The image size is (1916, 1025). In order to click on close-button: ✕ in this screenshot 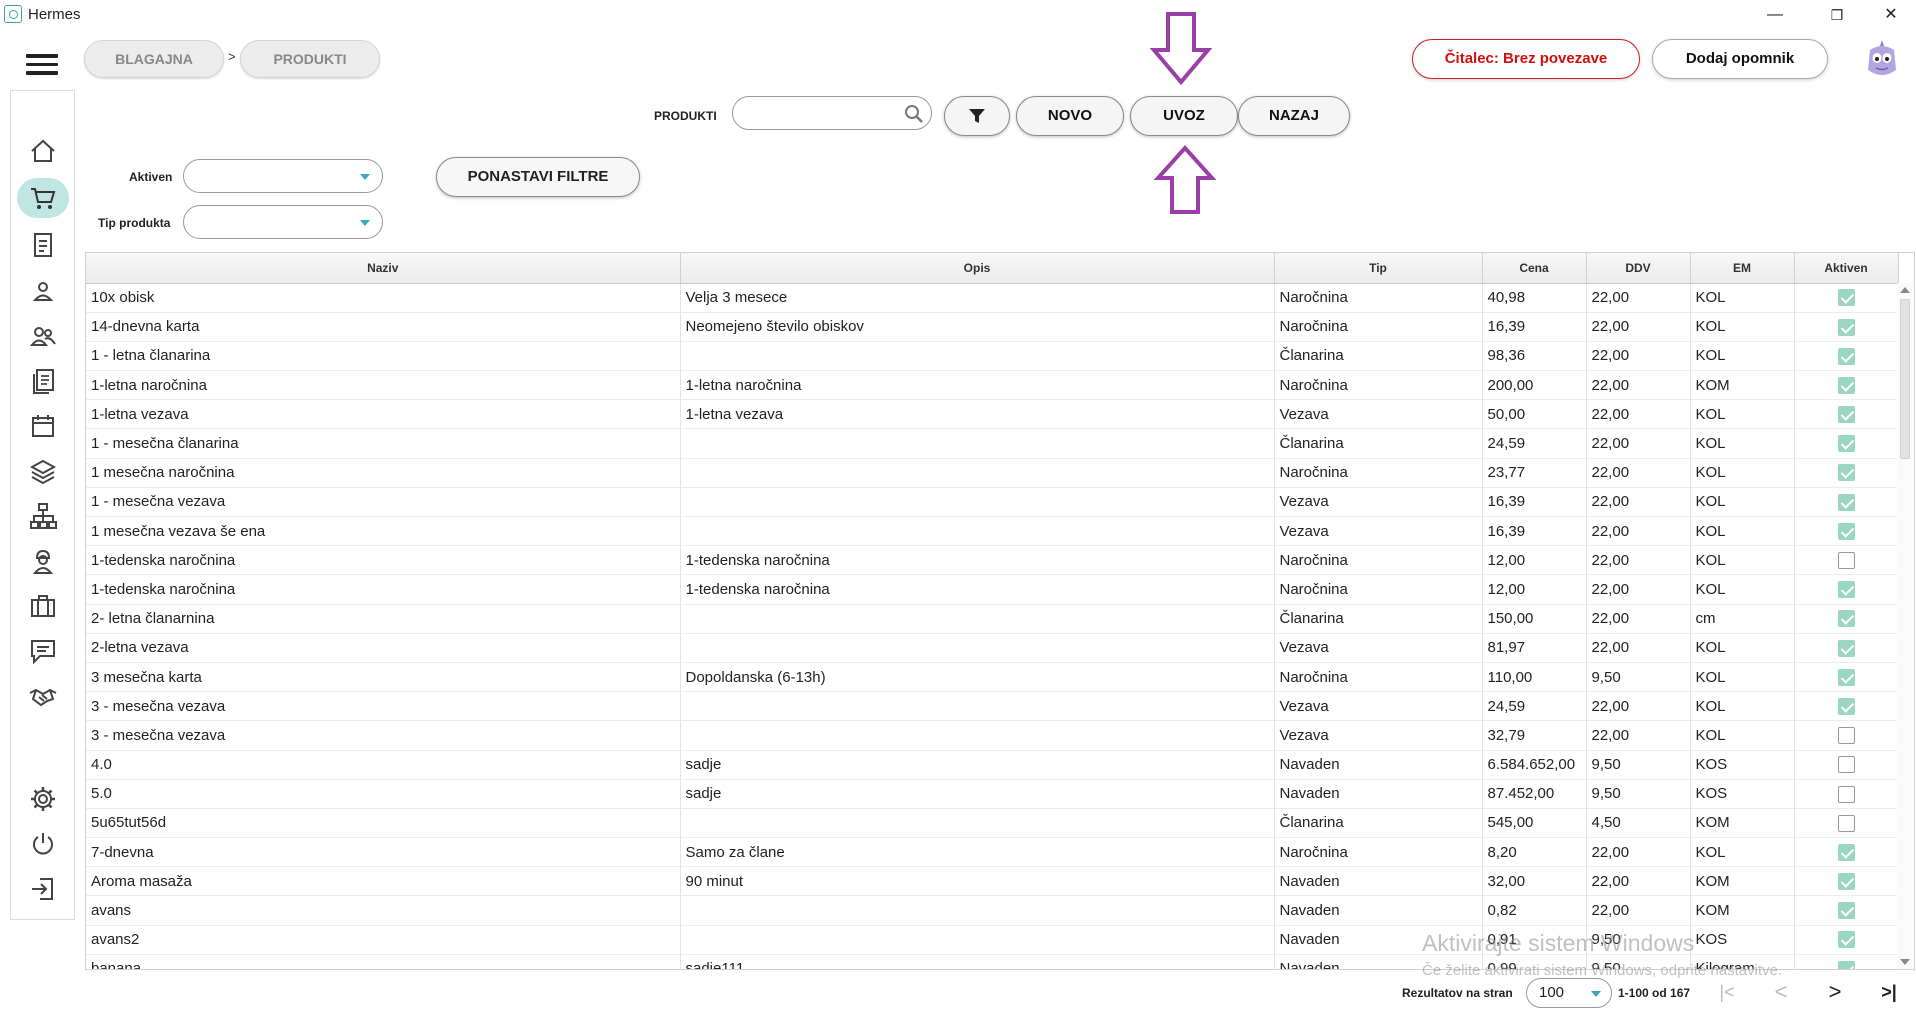, I will do `click(1891, 15)`.